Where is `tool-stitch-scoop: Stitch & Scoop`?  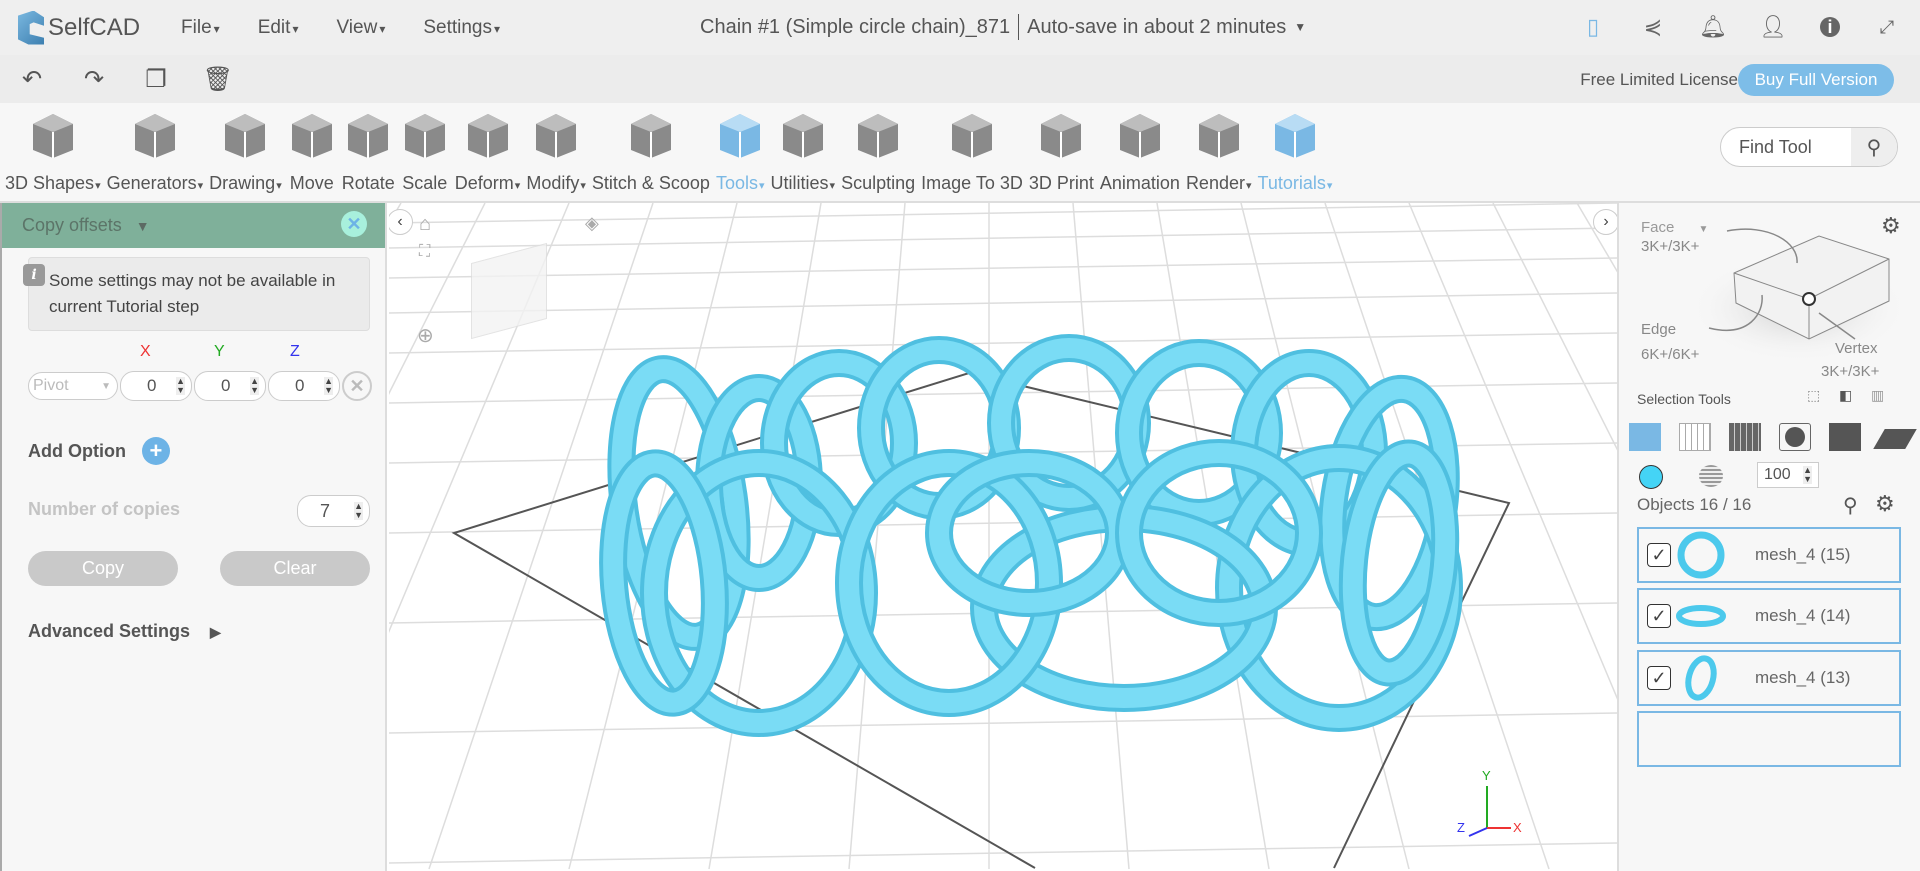
tool-stitch-scoop: Stitch & Scoop is located at coordinates (651, 152).